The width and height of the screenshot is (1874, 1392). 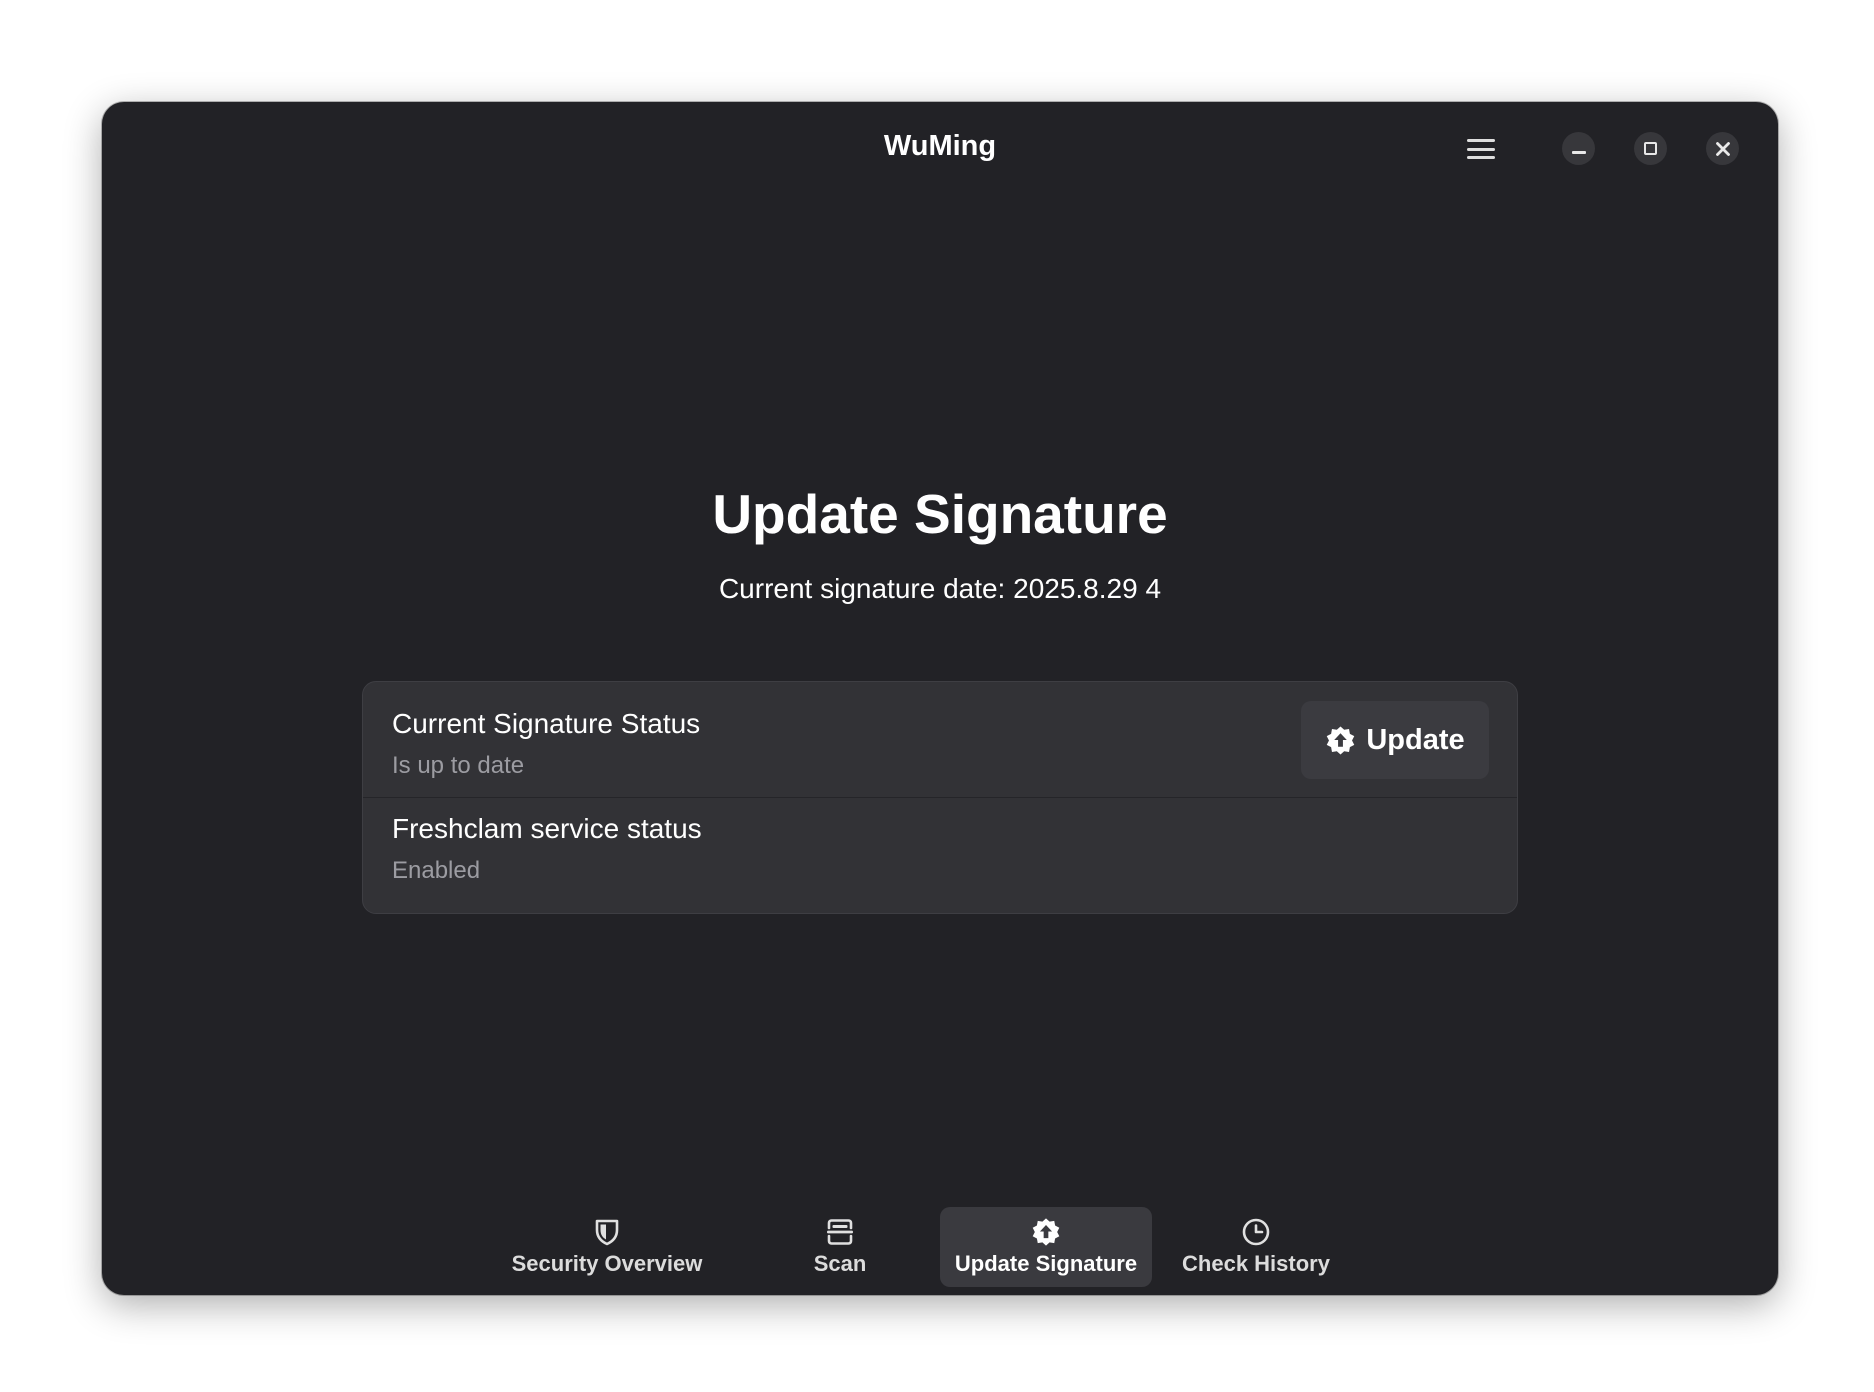 I want to click on close-icon, so click(x=1722, y=148).